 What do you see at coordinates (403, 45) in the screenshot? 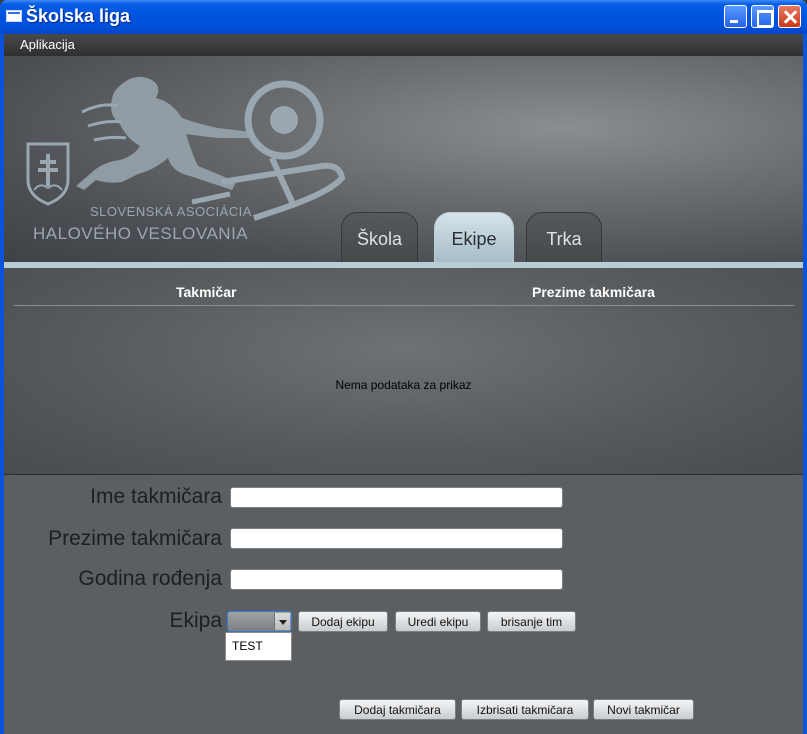
I see `menu-bar: Aplikacija` at bounding box center [403, 45].